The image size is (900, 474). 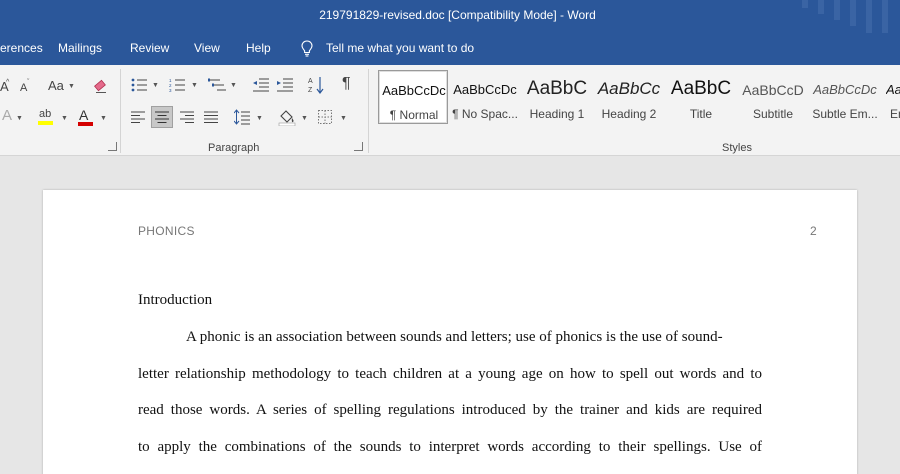 What do you see at coordinates (187, 117) in the screenshot?
I see `align-right-icon` at bounding box center [187, 117].